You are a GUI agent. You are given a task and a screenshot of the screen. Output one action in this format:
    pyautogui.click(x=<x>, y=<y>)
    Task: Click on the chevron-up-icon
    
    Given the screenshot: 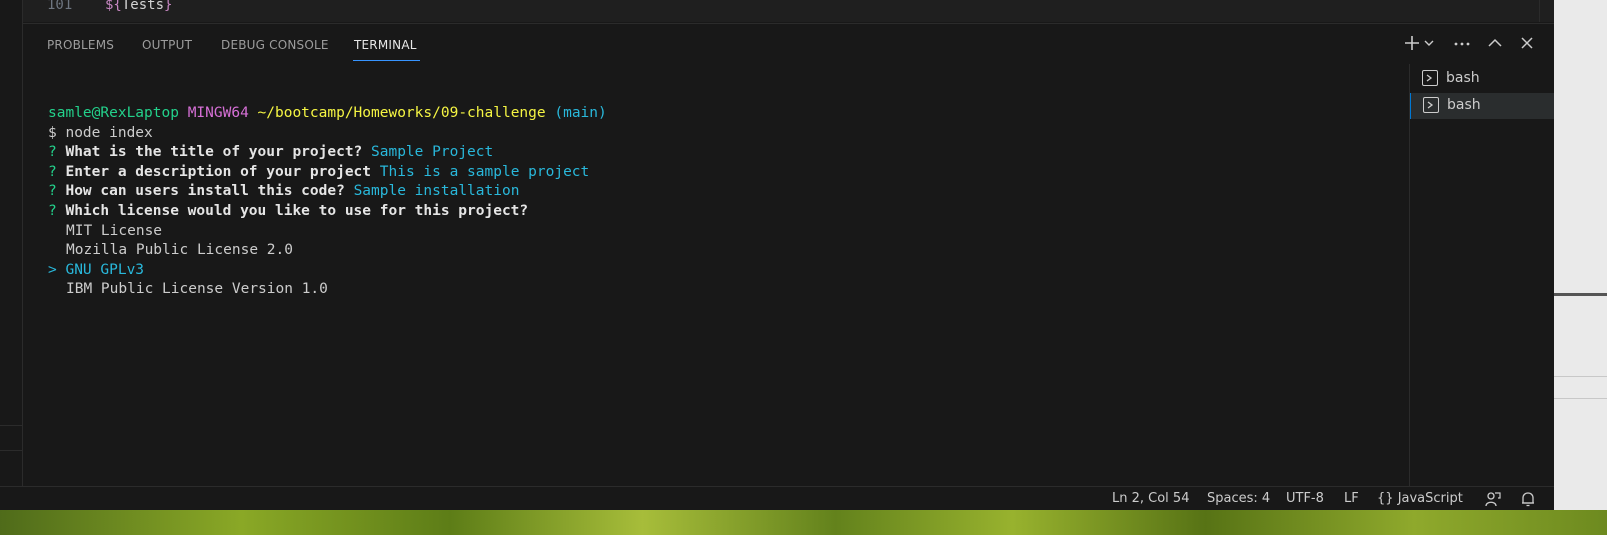 What is the action you would take?
    pyautogui.click(x=1495, y=42)
    